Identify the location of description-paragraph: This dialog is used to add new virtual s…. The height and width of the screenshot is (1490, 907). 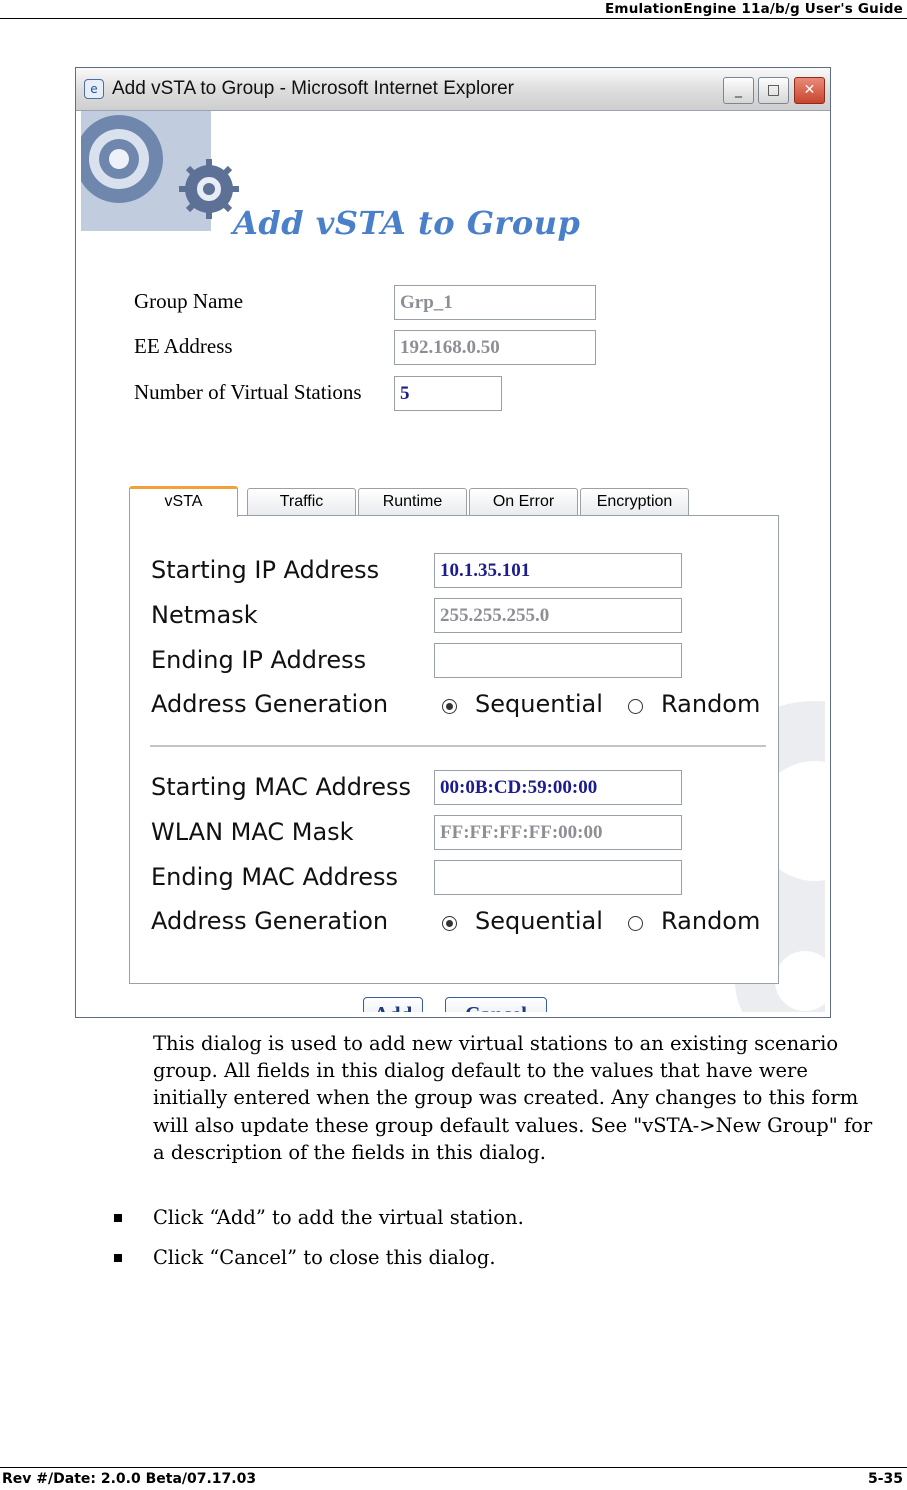
(513, 1098).